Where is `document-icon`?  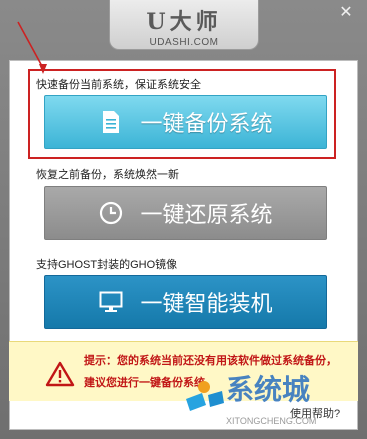
document-icon is located at coordinates (111, 122).